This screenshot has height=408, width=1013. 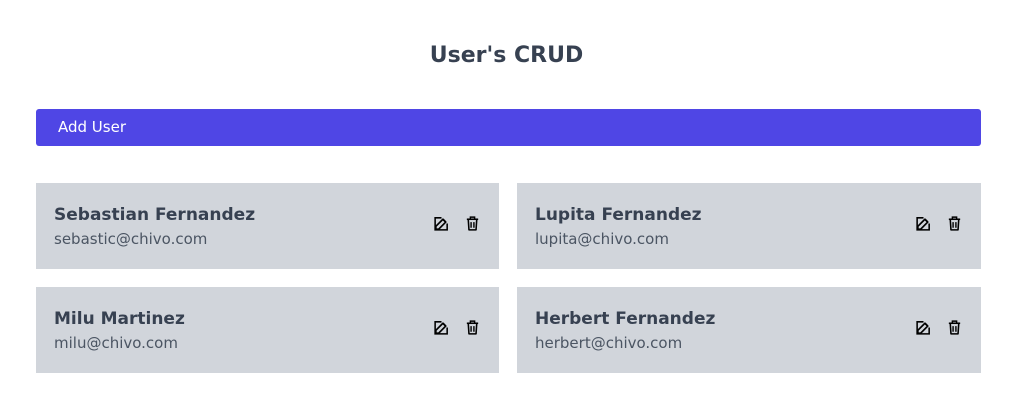 What do you see at coordinates (506, 55) in the screenshot?
I see `page-title: User's CRUD` at bounding box center [506, 55].